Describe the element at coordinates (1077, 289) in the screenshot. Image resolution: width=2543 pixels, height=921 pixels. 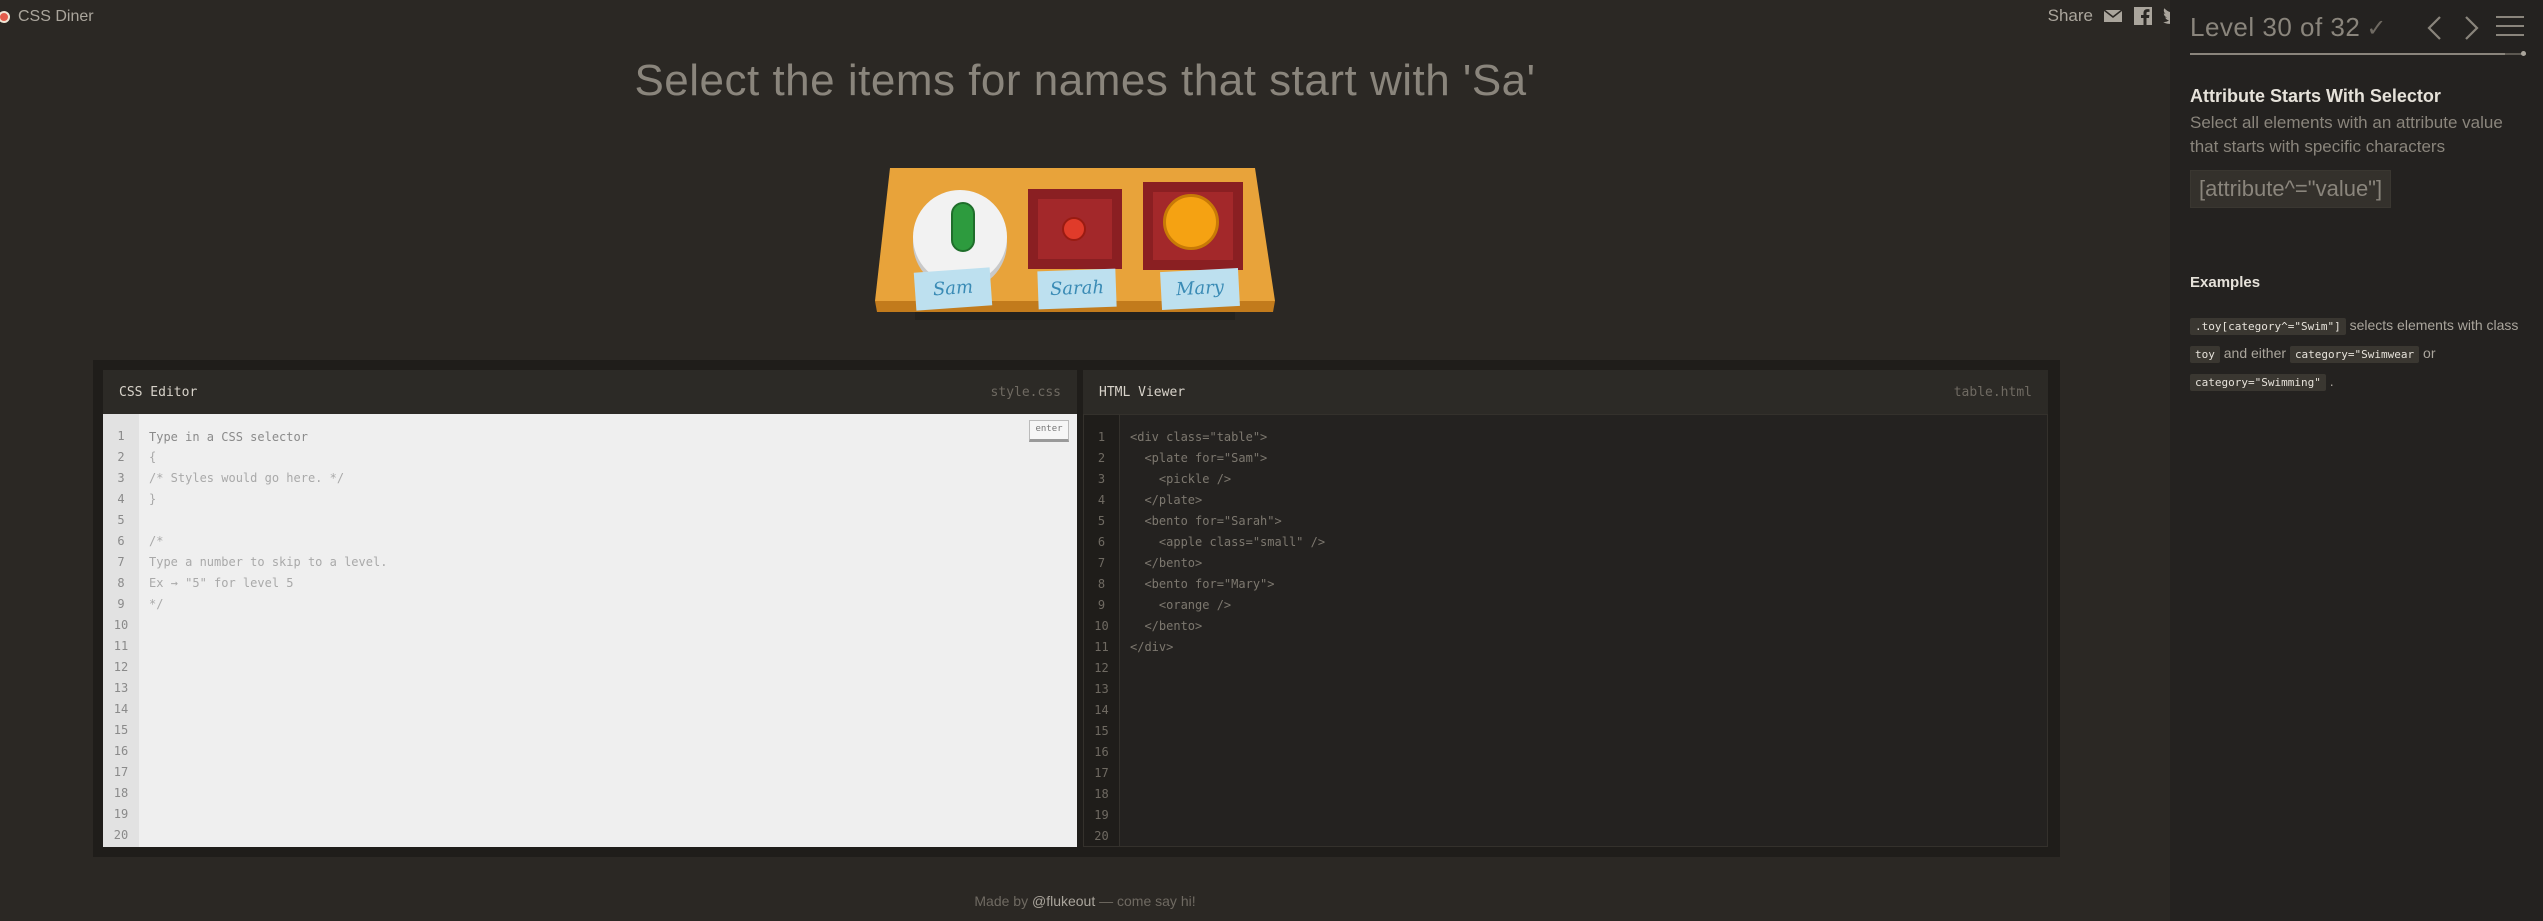
I see `name-tag: Sarah` at that location.